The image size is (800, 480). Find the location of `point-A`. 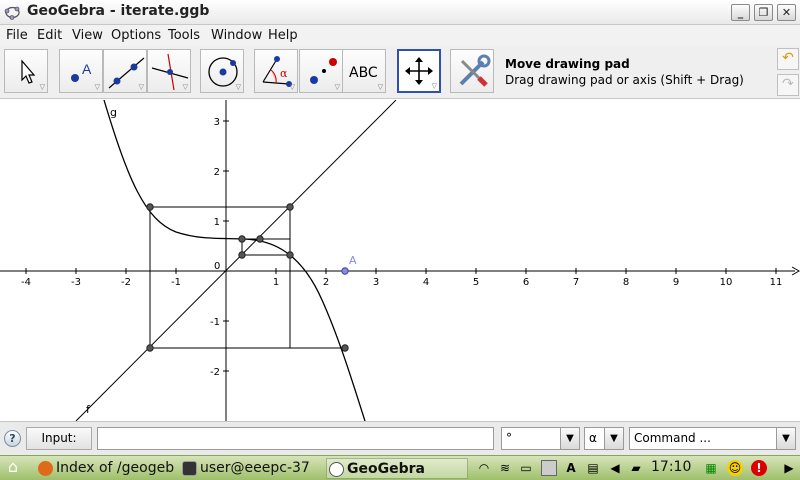

point-A is located at coordinates (345, 271).